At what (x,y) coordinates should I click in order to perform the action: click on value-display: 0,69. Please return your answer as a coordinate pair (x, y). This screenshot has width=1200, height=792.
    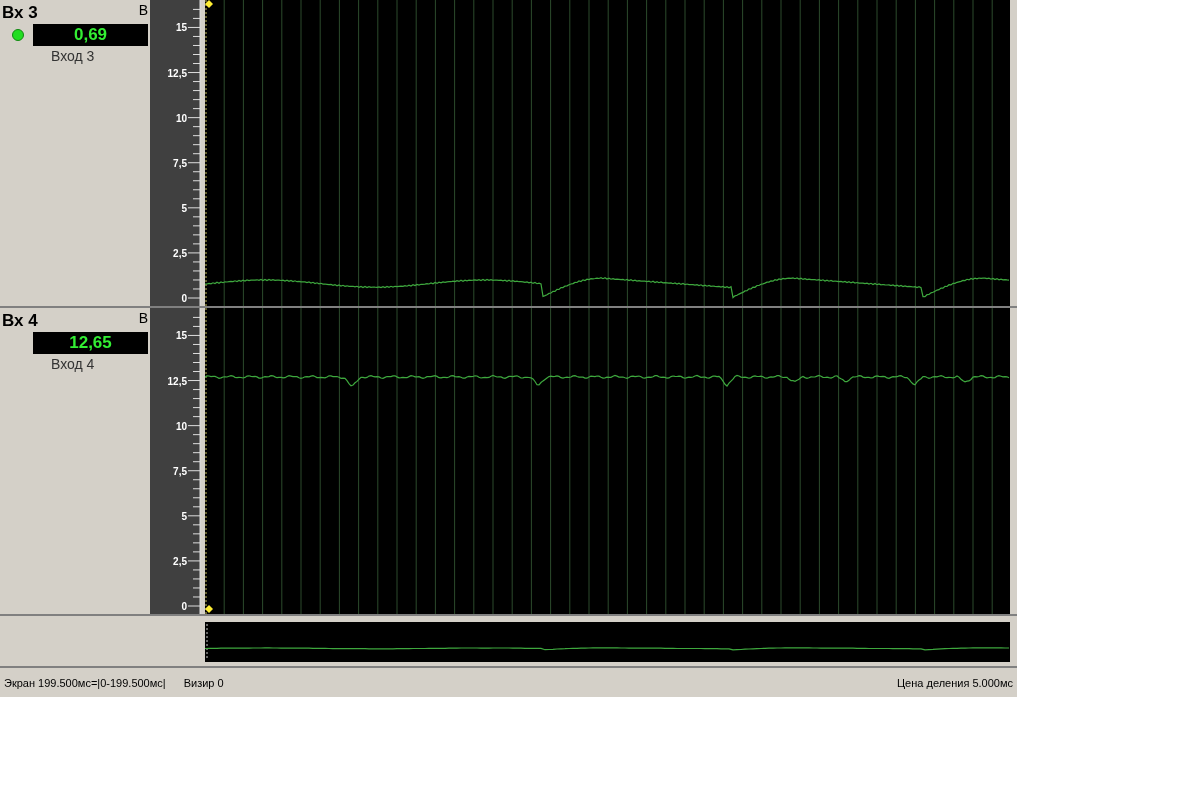
    Looking at the image, I should click on (90, 35).